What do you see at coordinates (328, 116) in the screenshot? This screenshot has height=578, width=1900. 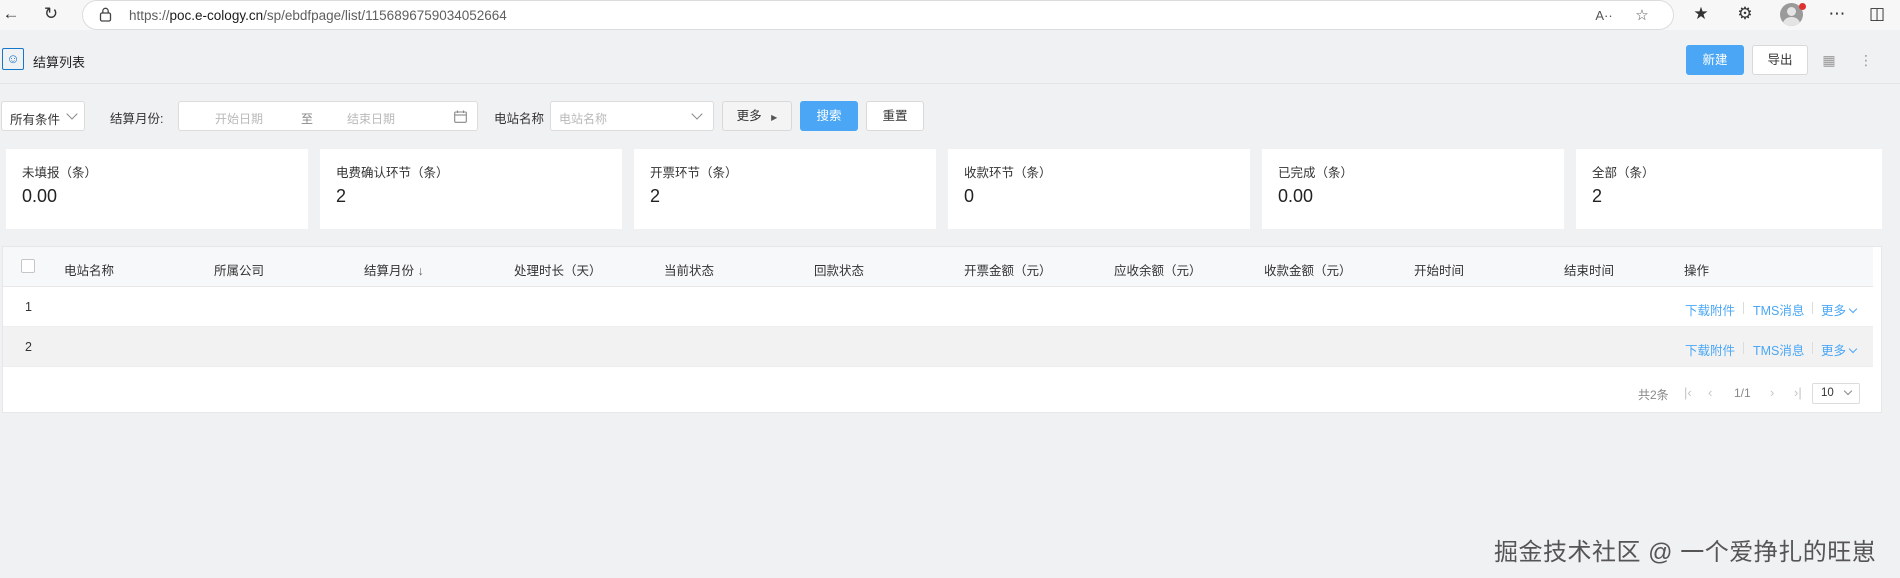 I see `settlement-month-range: 开始日期 至 结束日期` at bounding box center [328, 116].